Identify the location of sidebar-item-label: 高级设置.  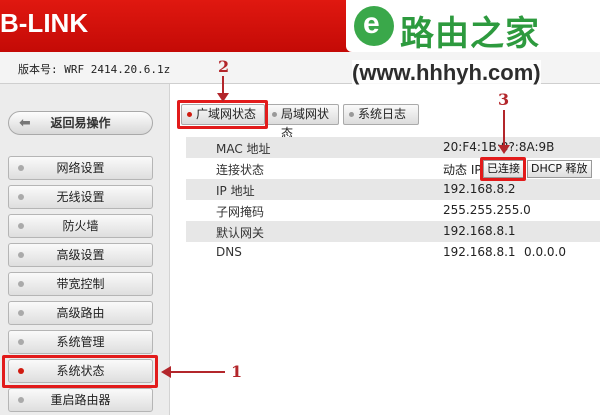
(80, 255).